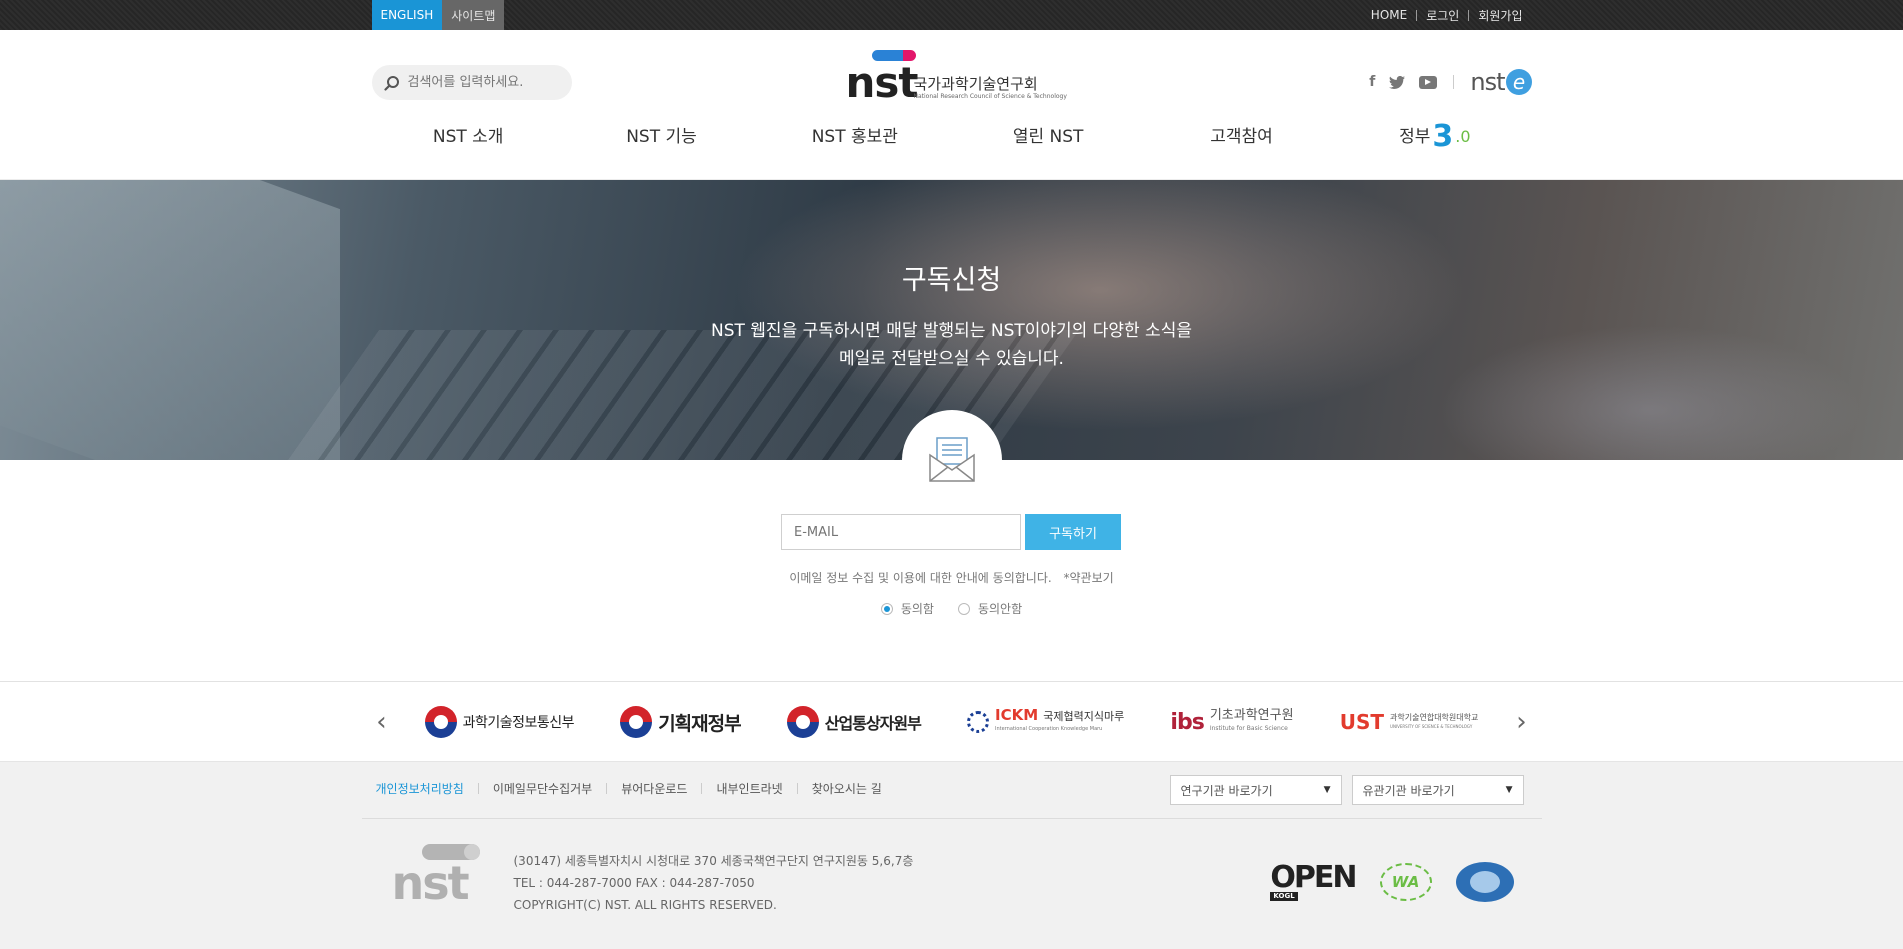 This screenshot has height=949, width=1903. Describe the element at coordinates (1017, 715) in the screenshot. I see `partner-ickm-brand: ICKM` at that location.